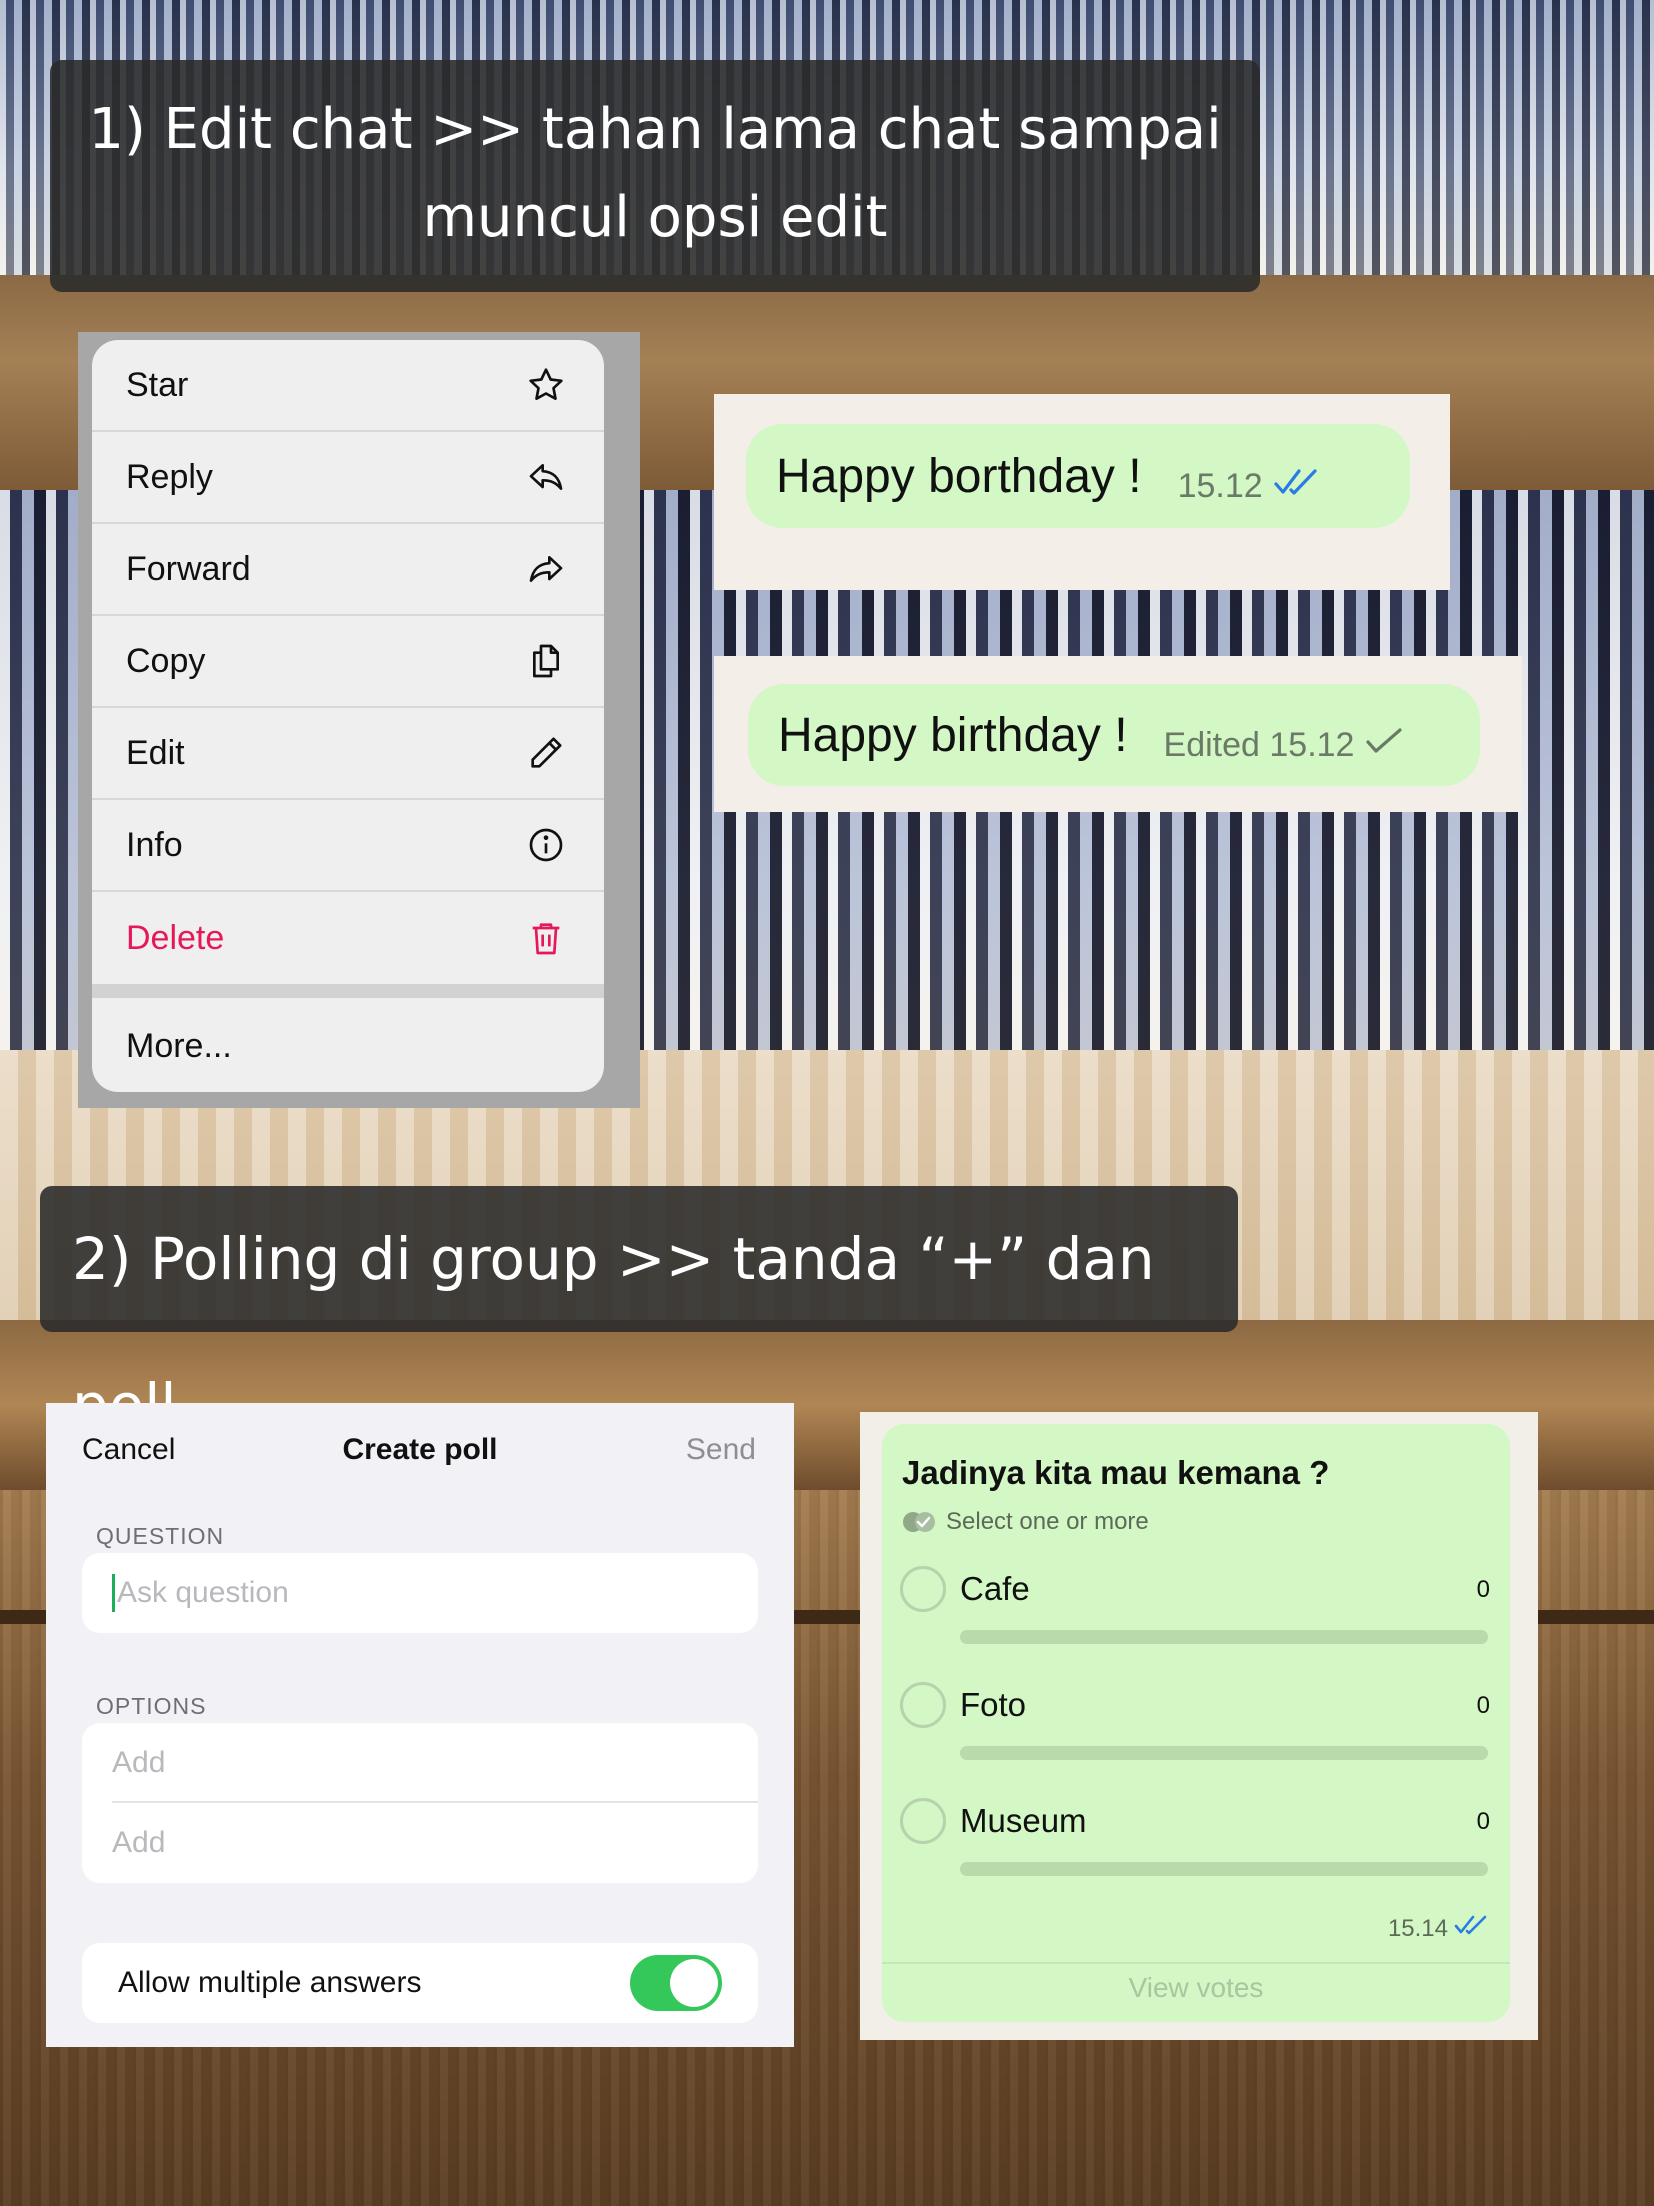  Describe the element at coordinates (348, 991) in the screenshot. I see `menu-separator` at that location.